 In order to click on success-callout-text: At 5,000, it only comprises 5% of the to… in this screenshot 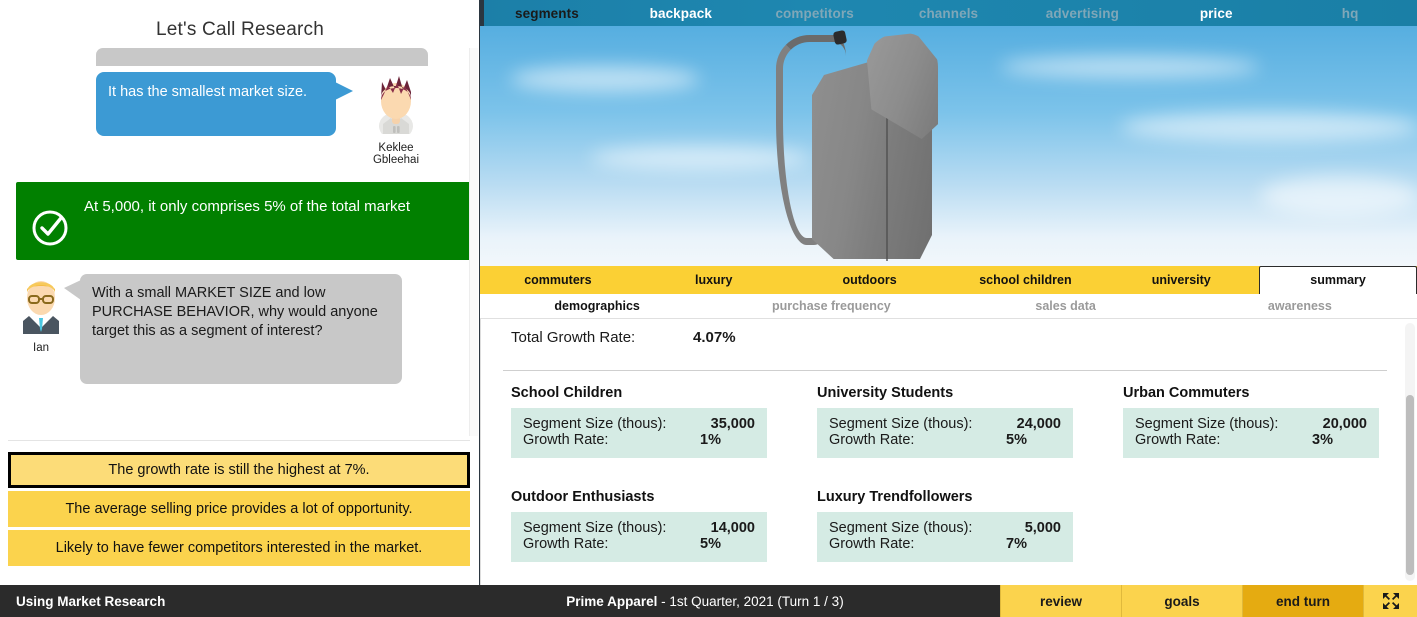, I will do `click(247, 206)`.